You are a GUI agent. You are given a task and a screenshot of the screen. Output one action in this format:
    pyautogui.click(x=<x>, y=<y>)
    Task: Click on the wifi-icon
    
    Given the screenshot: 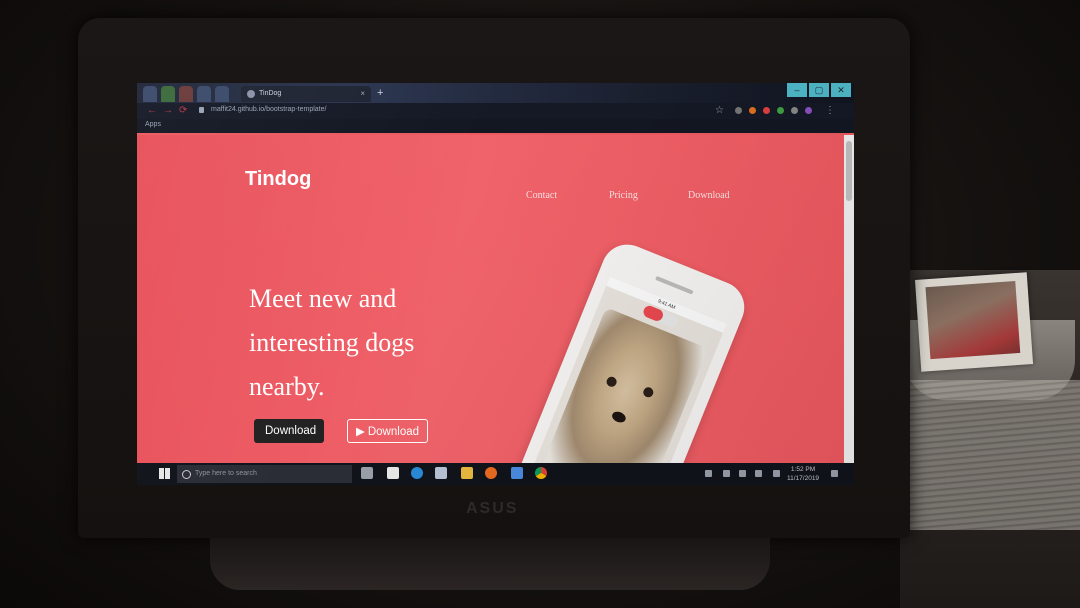 What is the action you would take?
    pyautogui.click(x=758, y=473)
    